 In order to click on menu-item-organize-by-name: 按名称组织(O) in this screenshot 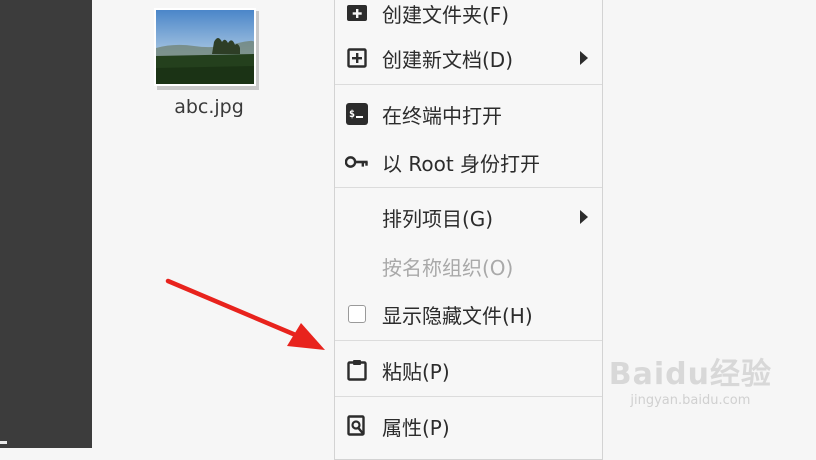, I will do `click(468, 266)`.